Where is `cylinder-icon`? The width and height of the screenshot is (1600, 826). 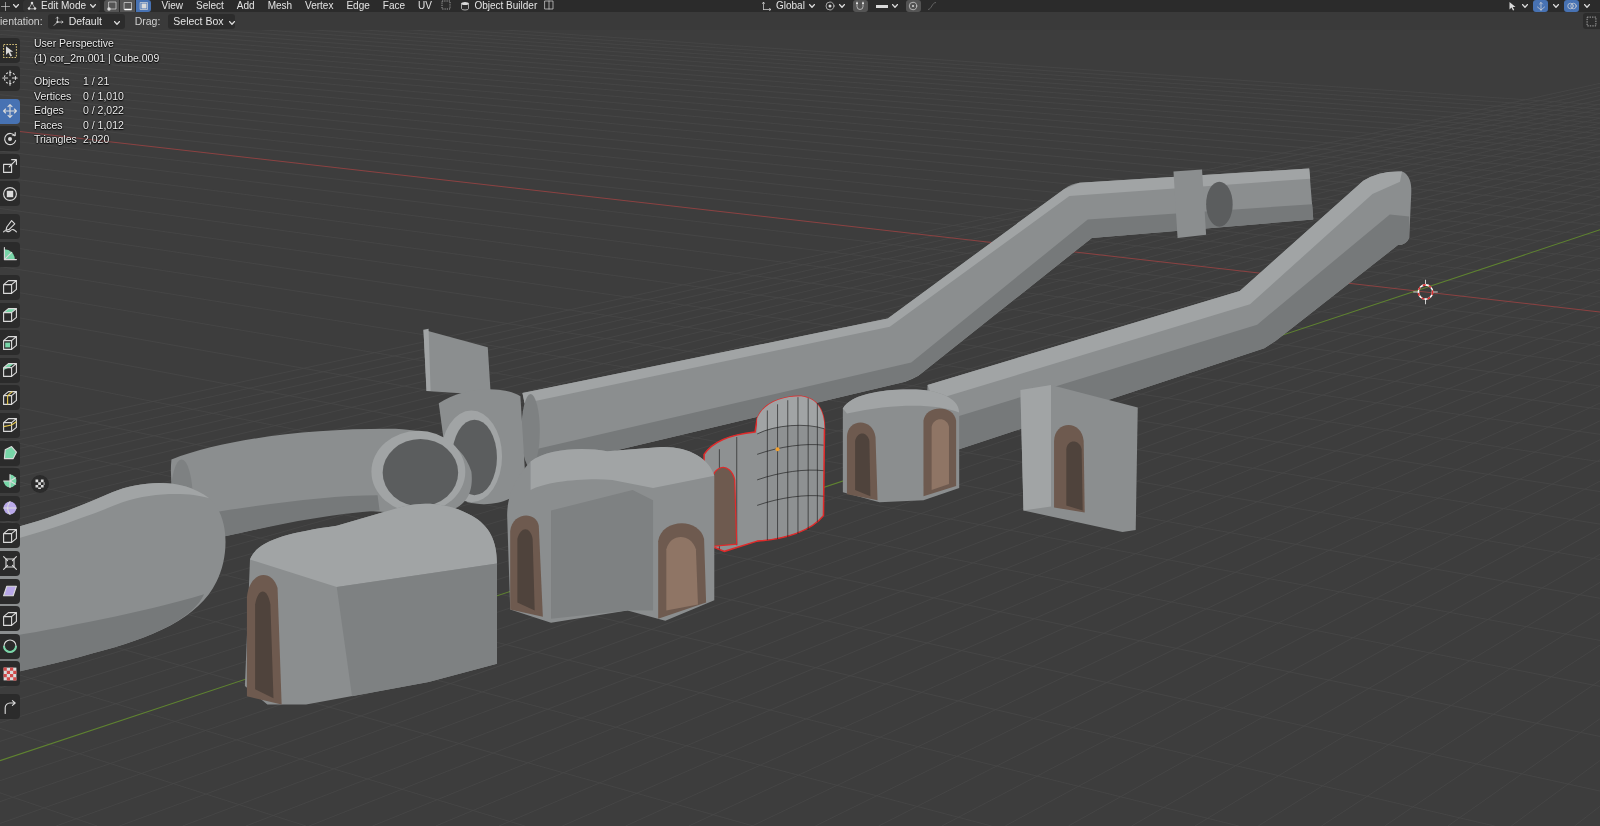
cylinder-icon is located at coordinates (465, 6).